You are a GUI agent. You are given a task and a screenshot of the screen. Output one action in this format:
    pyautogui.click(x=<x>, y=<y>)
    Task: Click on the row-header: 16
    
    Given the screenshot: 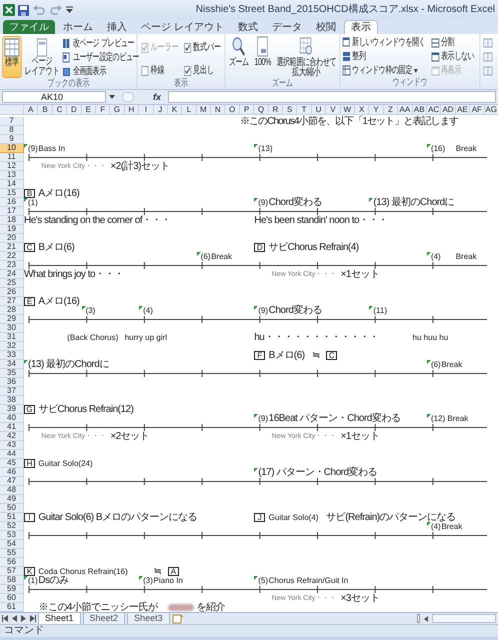 What is the action you would take?
    pyautogui.click(x=12, y=202)
    